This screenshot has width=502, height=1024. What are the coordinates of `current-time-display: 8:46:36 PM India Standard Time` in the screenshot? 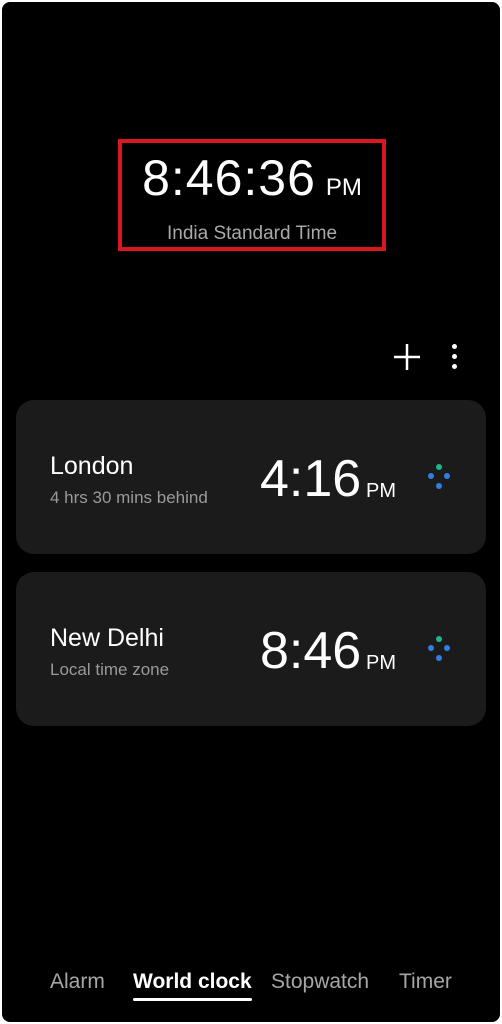 It's located at (252, 195).